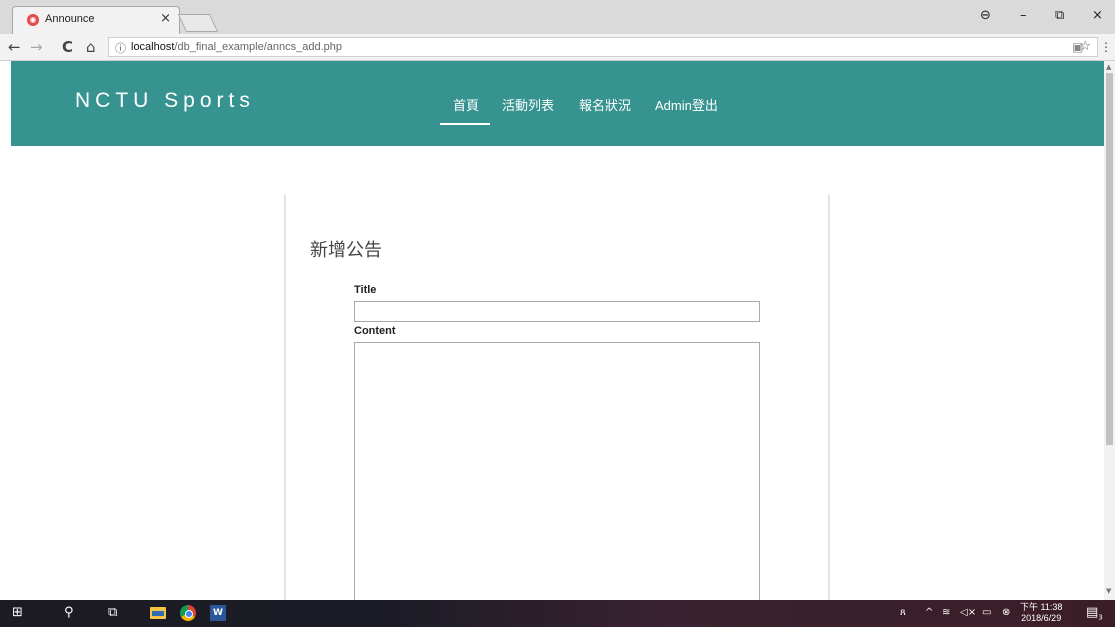 The image size is (1115, 627). Describe the element at coordinates (69, 612) in the screenshot. I see `search-icon: ⚲` at that location.